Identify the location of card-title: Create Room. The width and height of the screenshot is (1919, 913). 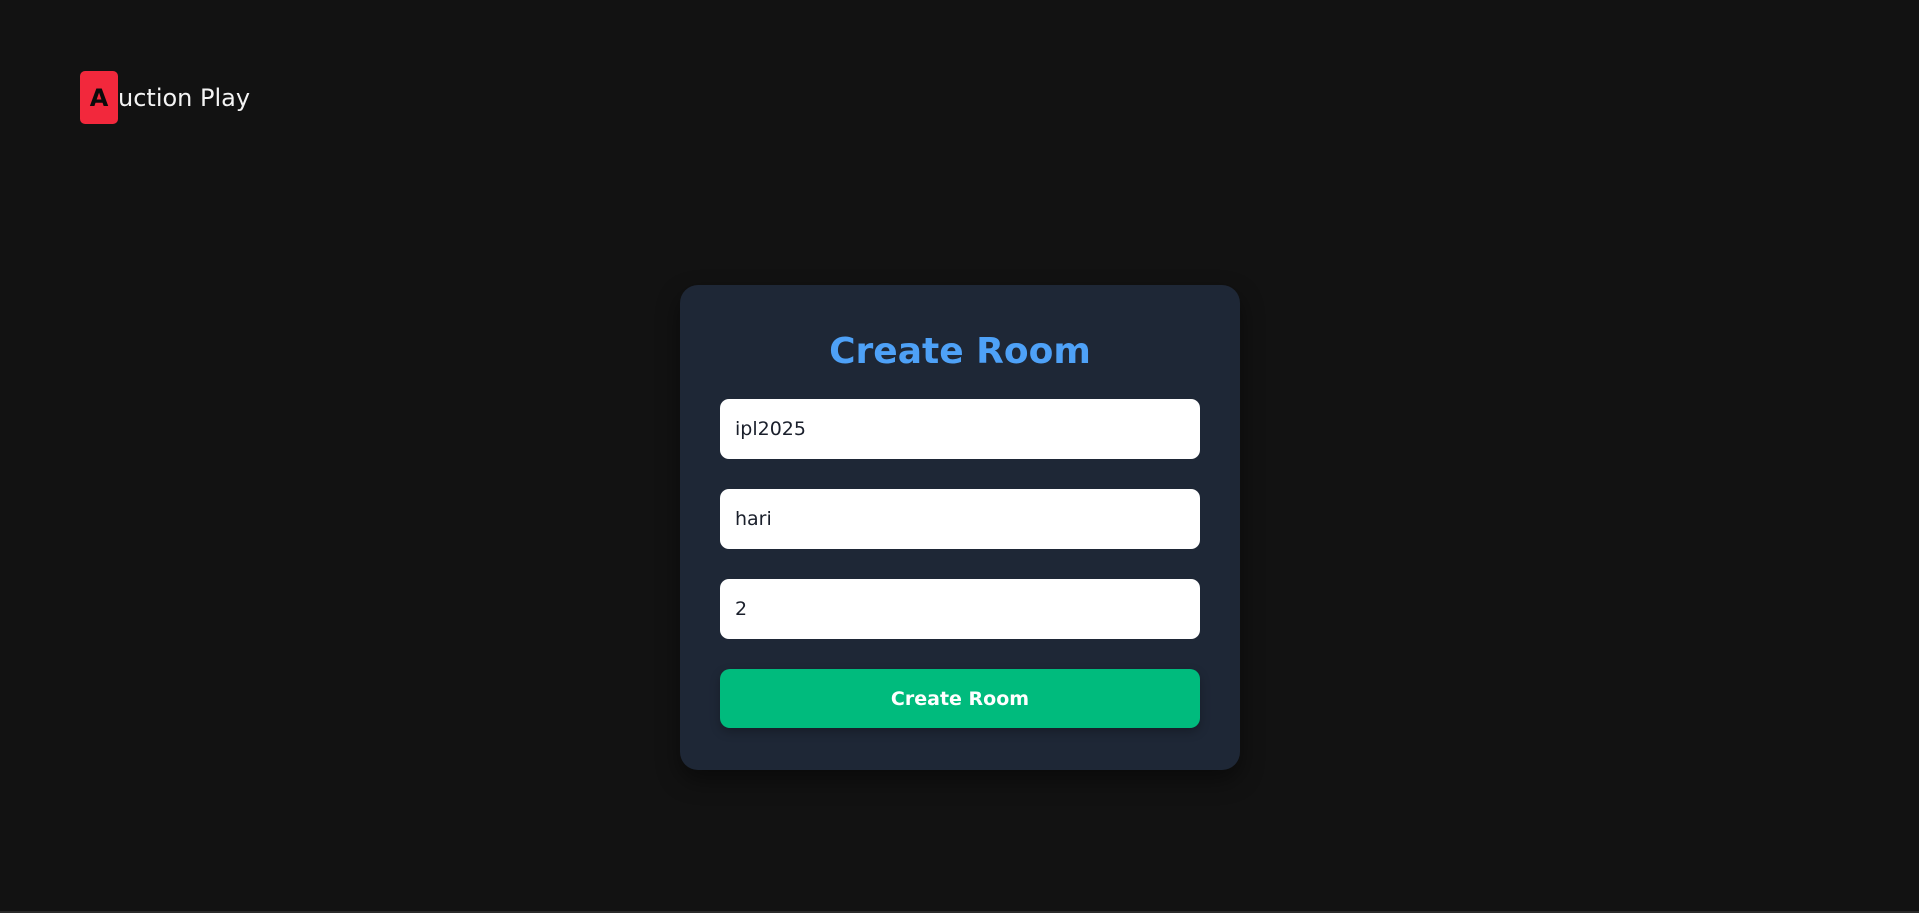
(960, 351).